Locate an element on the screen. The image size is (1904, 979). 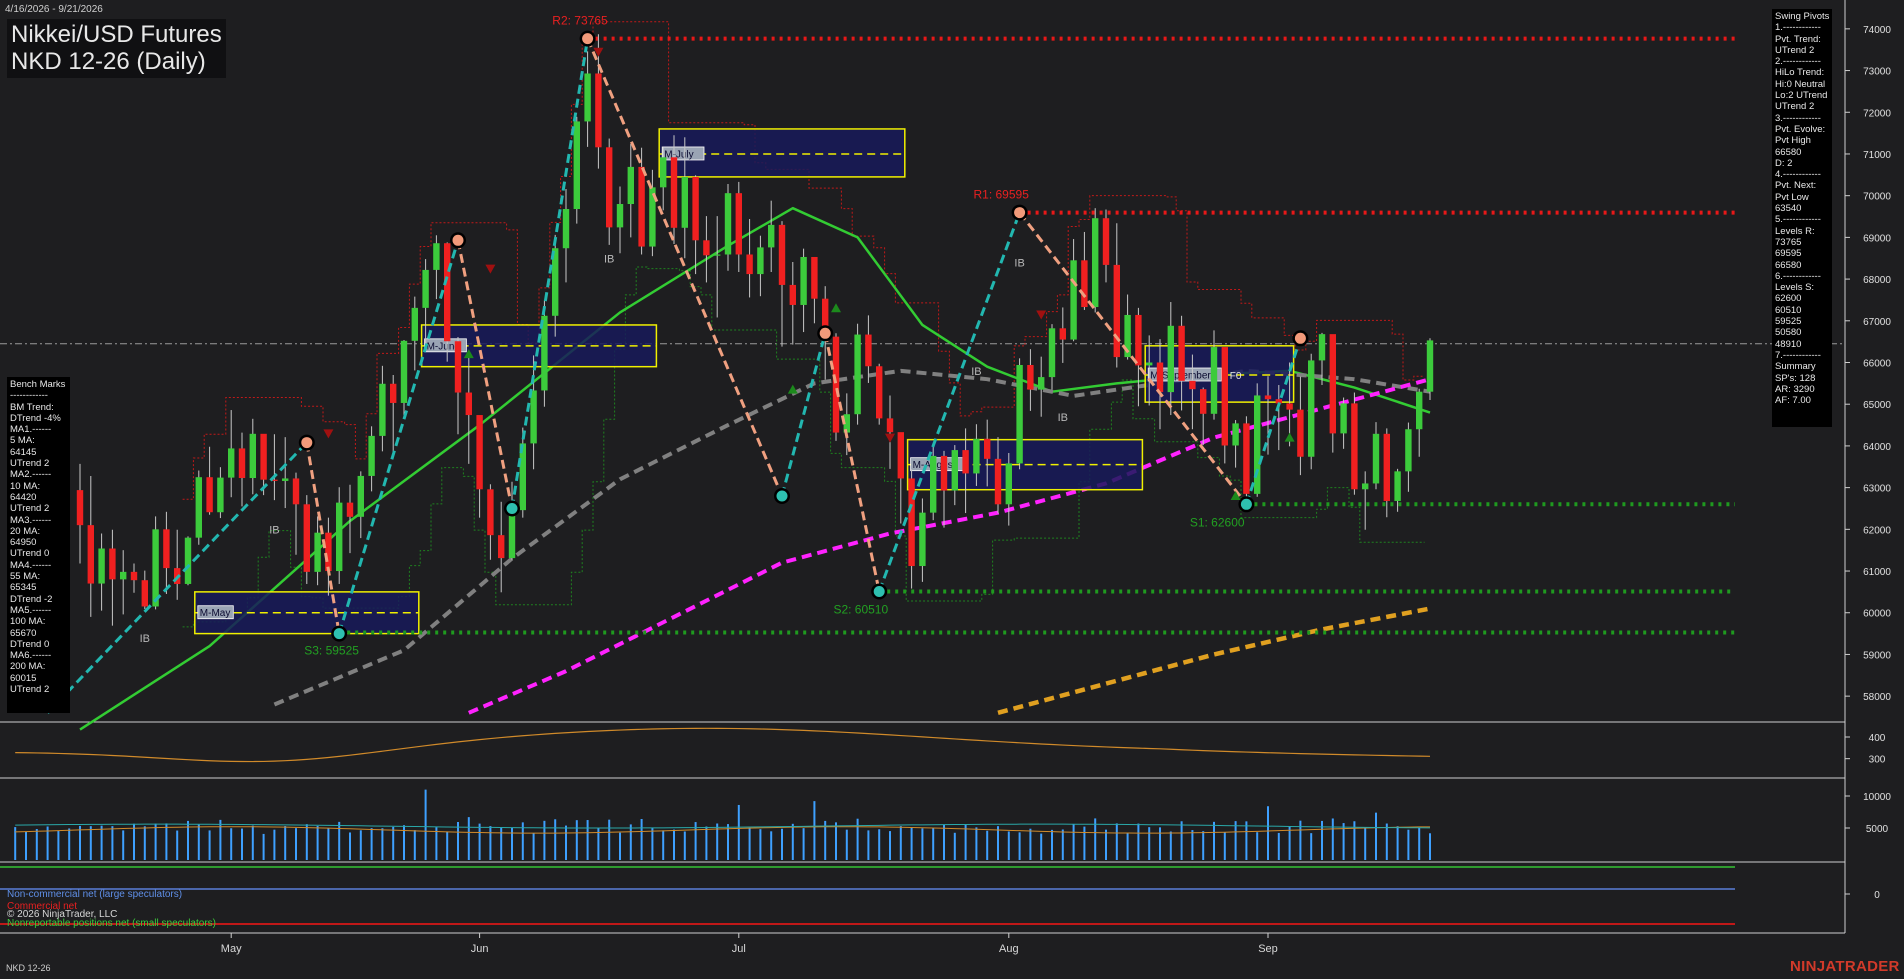
swing-pivots-line: AF: 7.00 is located at coordinates (1793, 401).